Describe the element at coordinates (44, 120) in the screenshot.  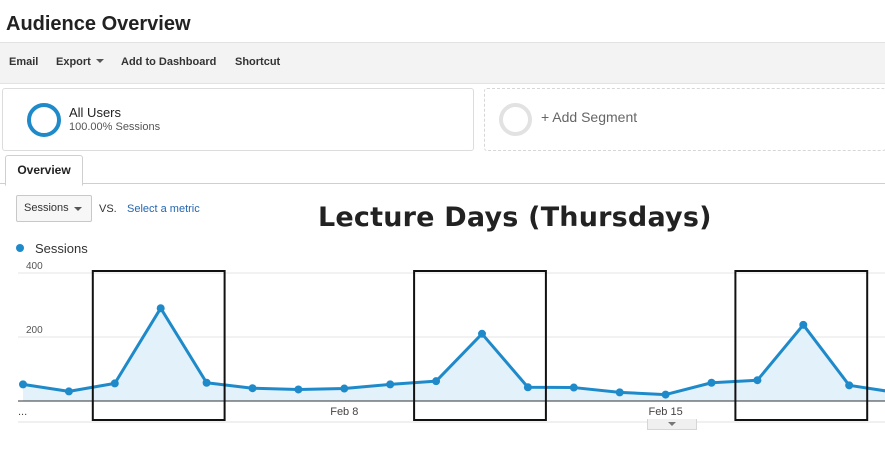
I see `segment-ring-icon` at that location.